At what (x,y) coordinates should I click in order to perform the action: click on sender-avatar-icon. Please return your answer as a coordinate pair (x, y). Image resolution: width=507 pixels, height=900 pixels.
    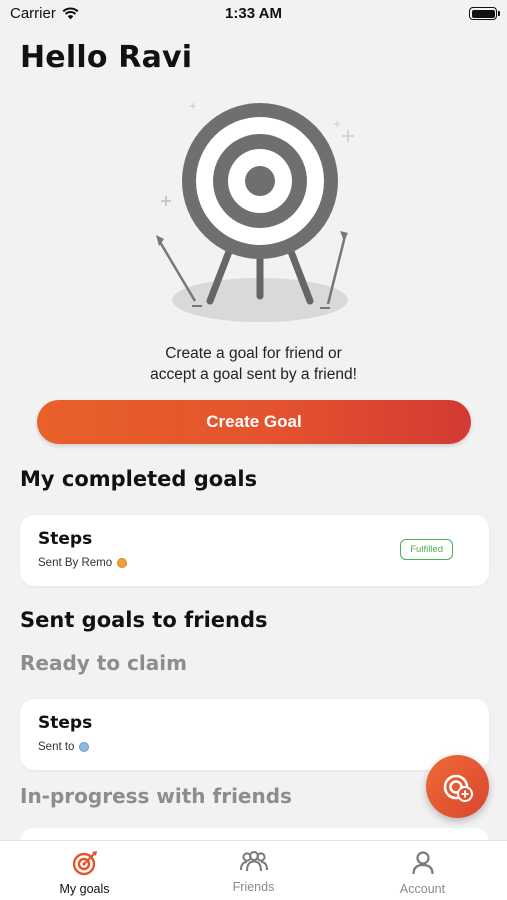
    Looking at the image, I should click on (122, 563).